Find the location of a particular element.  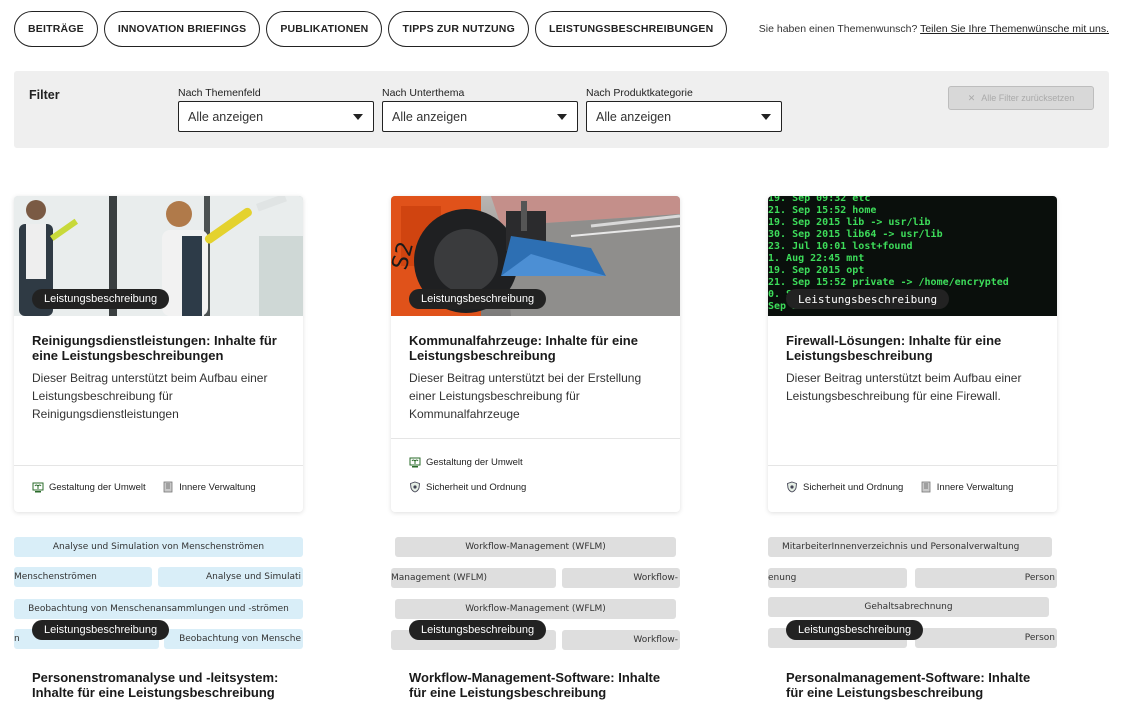

terminal-line: 19. Sep 2015 lib -> usr/lib is located at coordinates (849, 222).